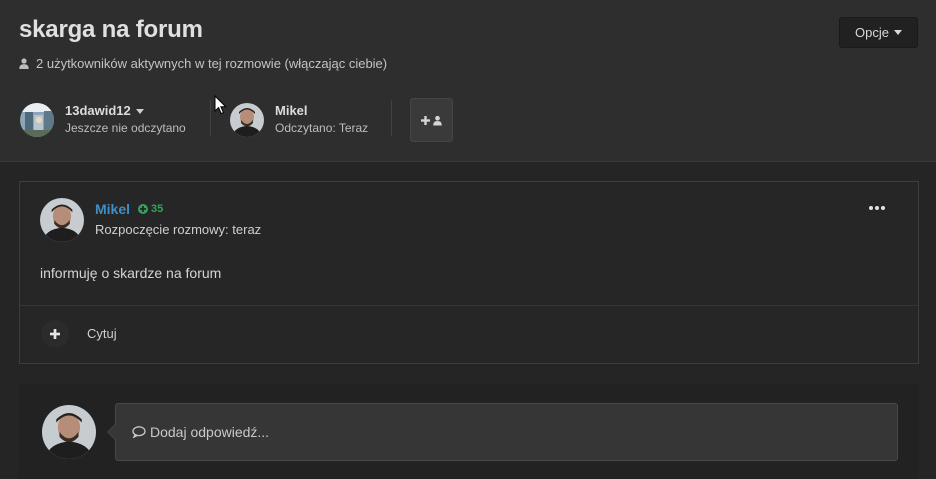 The image size is (936, 479). What do you see at coordinates (62, 220) in the screenshot?
I see `author-avatar` at bounding box center [62, 220].